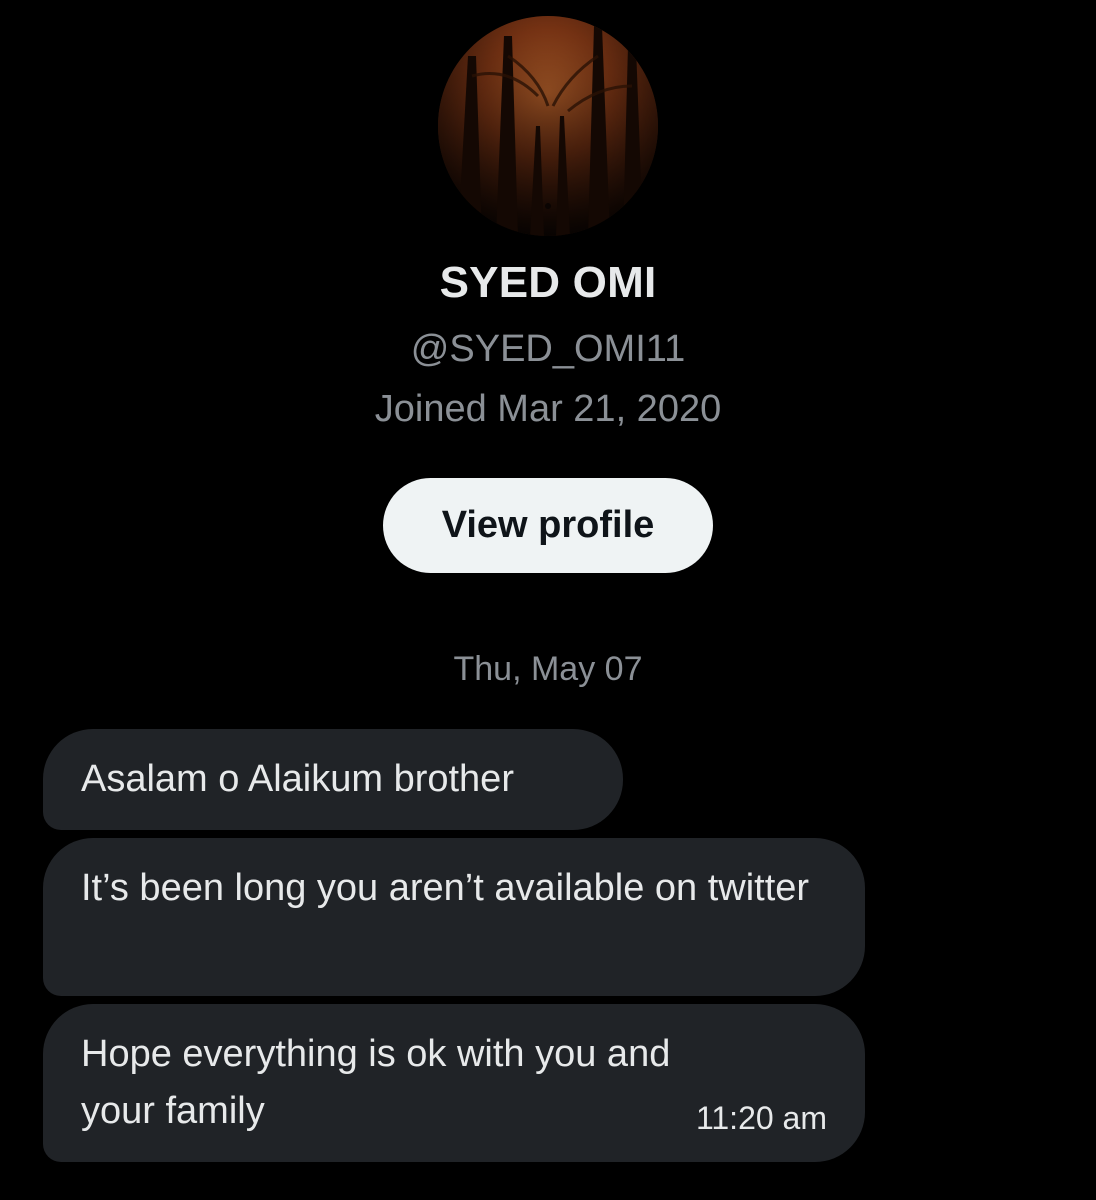 The image size is (1096, 1200). Describe the element at coordinates (548, 525) in the screenshot. I see `view-profile-button: View profile` at that location.